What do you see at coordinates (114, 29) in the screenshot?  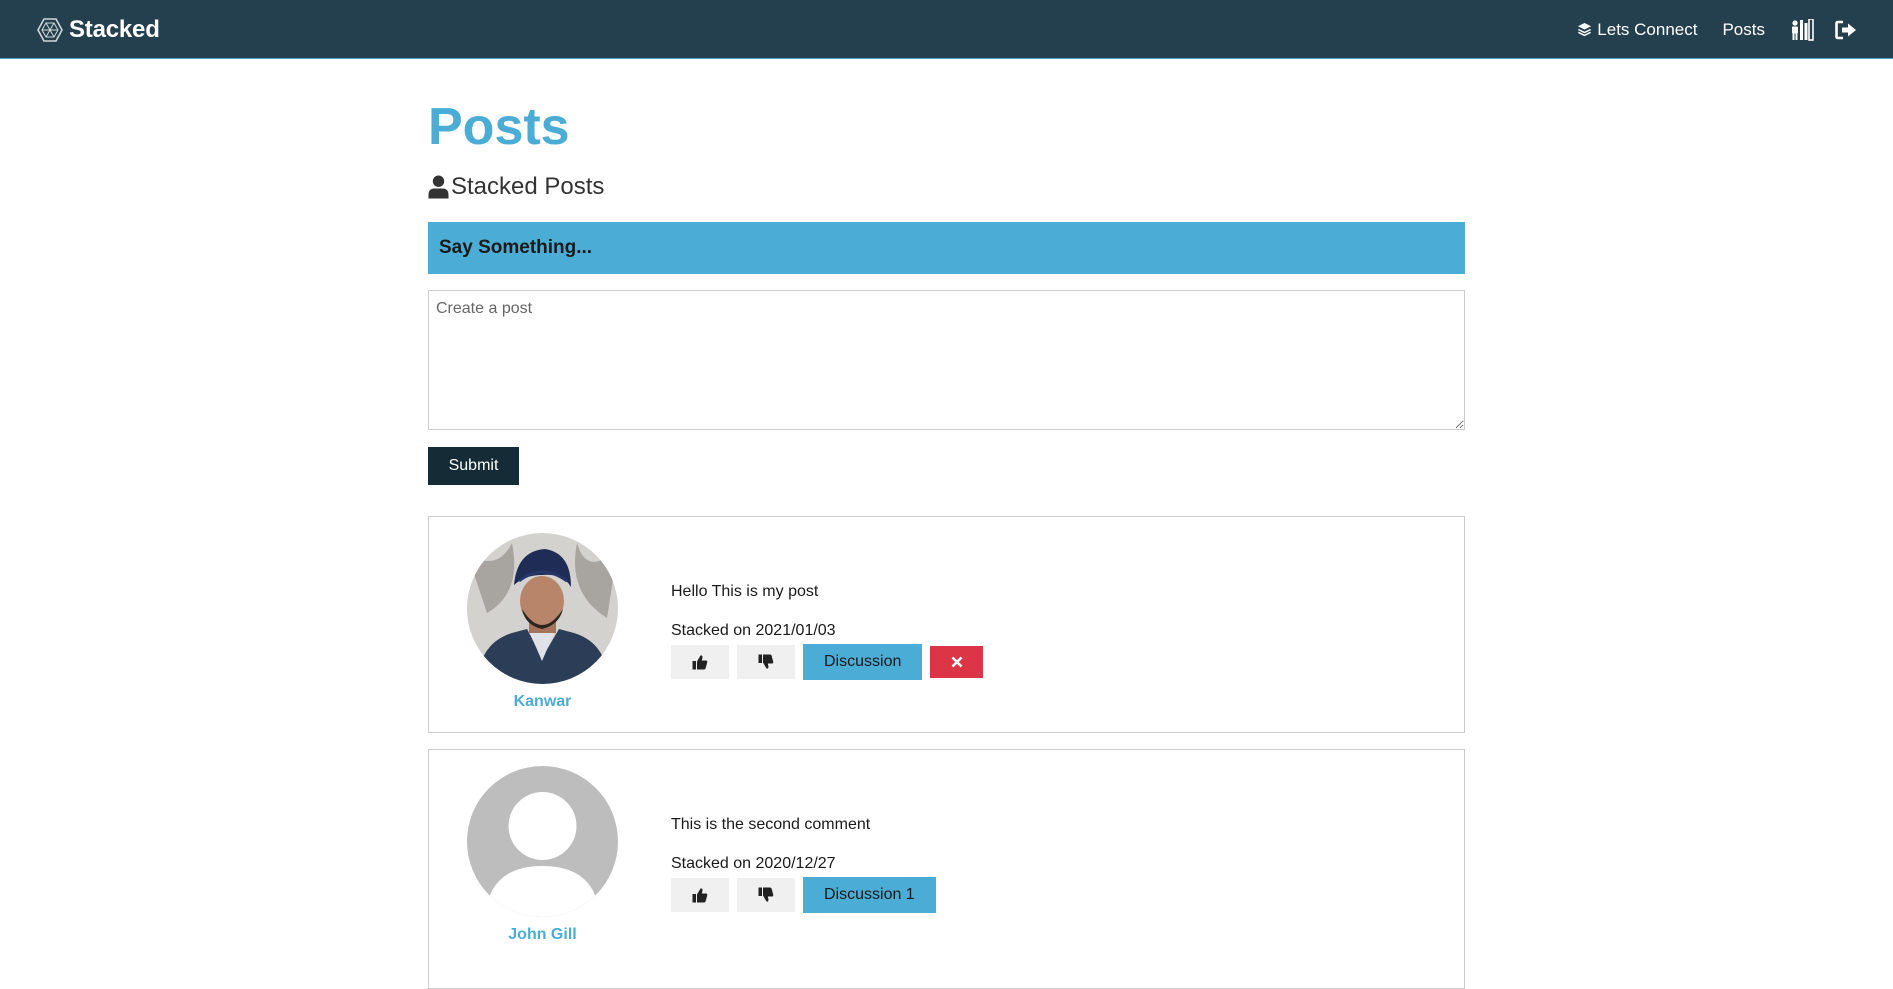 I see `brand-name: Stacked` at bounding box center [114, 29].